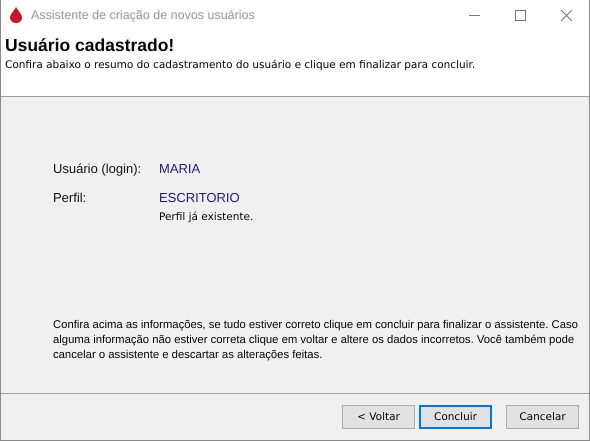 Image resolution: width=590 pixels, height=441 pixels. Describe the element at coordinates (542, 417) in the screenshot. I see `dialog-button: Cancelar` at that location.